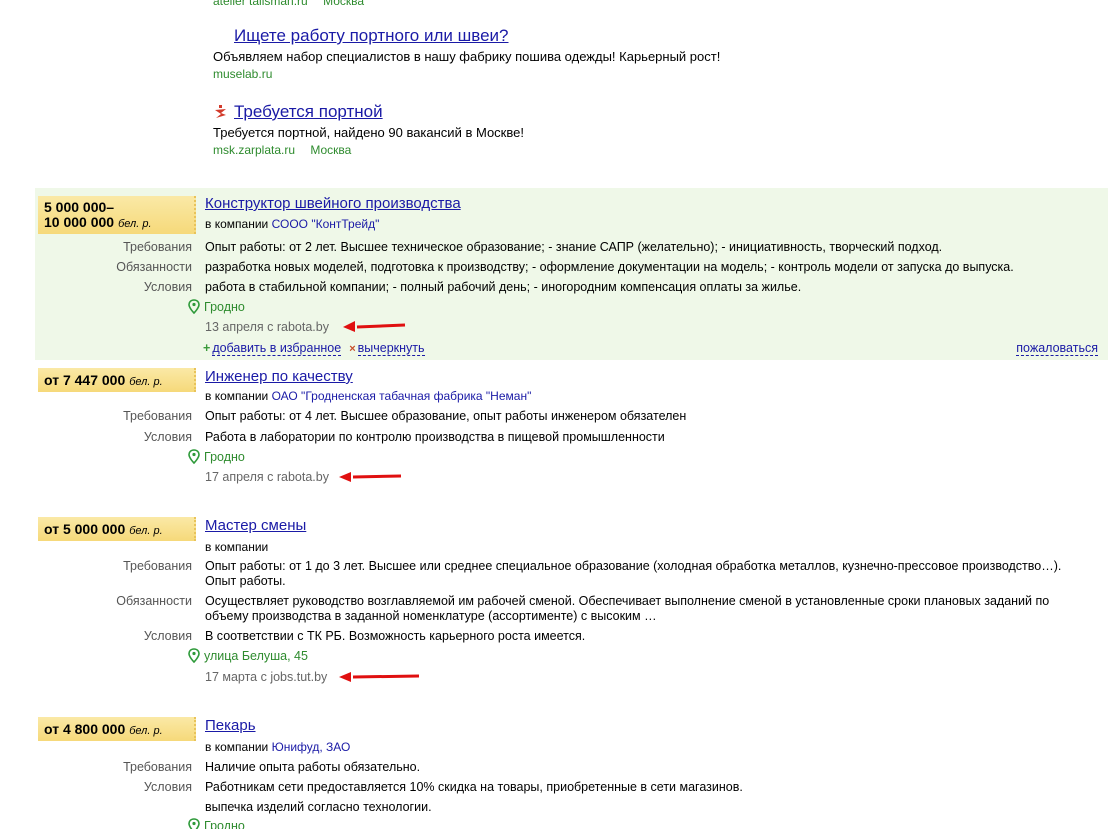 This screenshot has width=1120, height=829. I want to click on posted-date-source: 13 апреля с rabota.by, so click(267, 327).